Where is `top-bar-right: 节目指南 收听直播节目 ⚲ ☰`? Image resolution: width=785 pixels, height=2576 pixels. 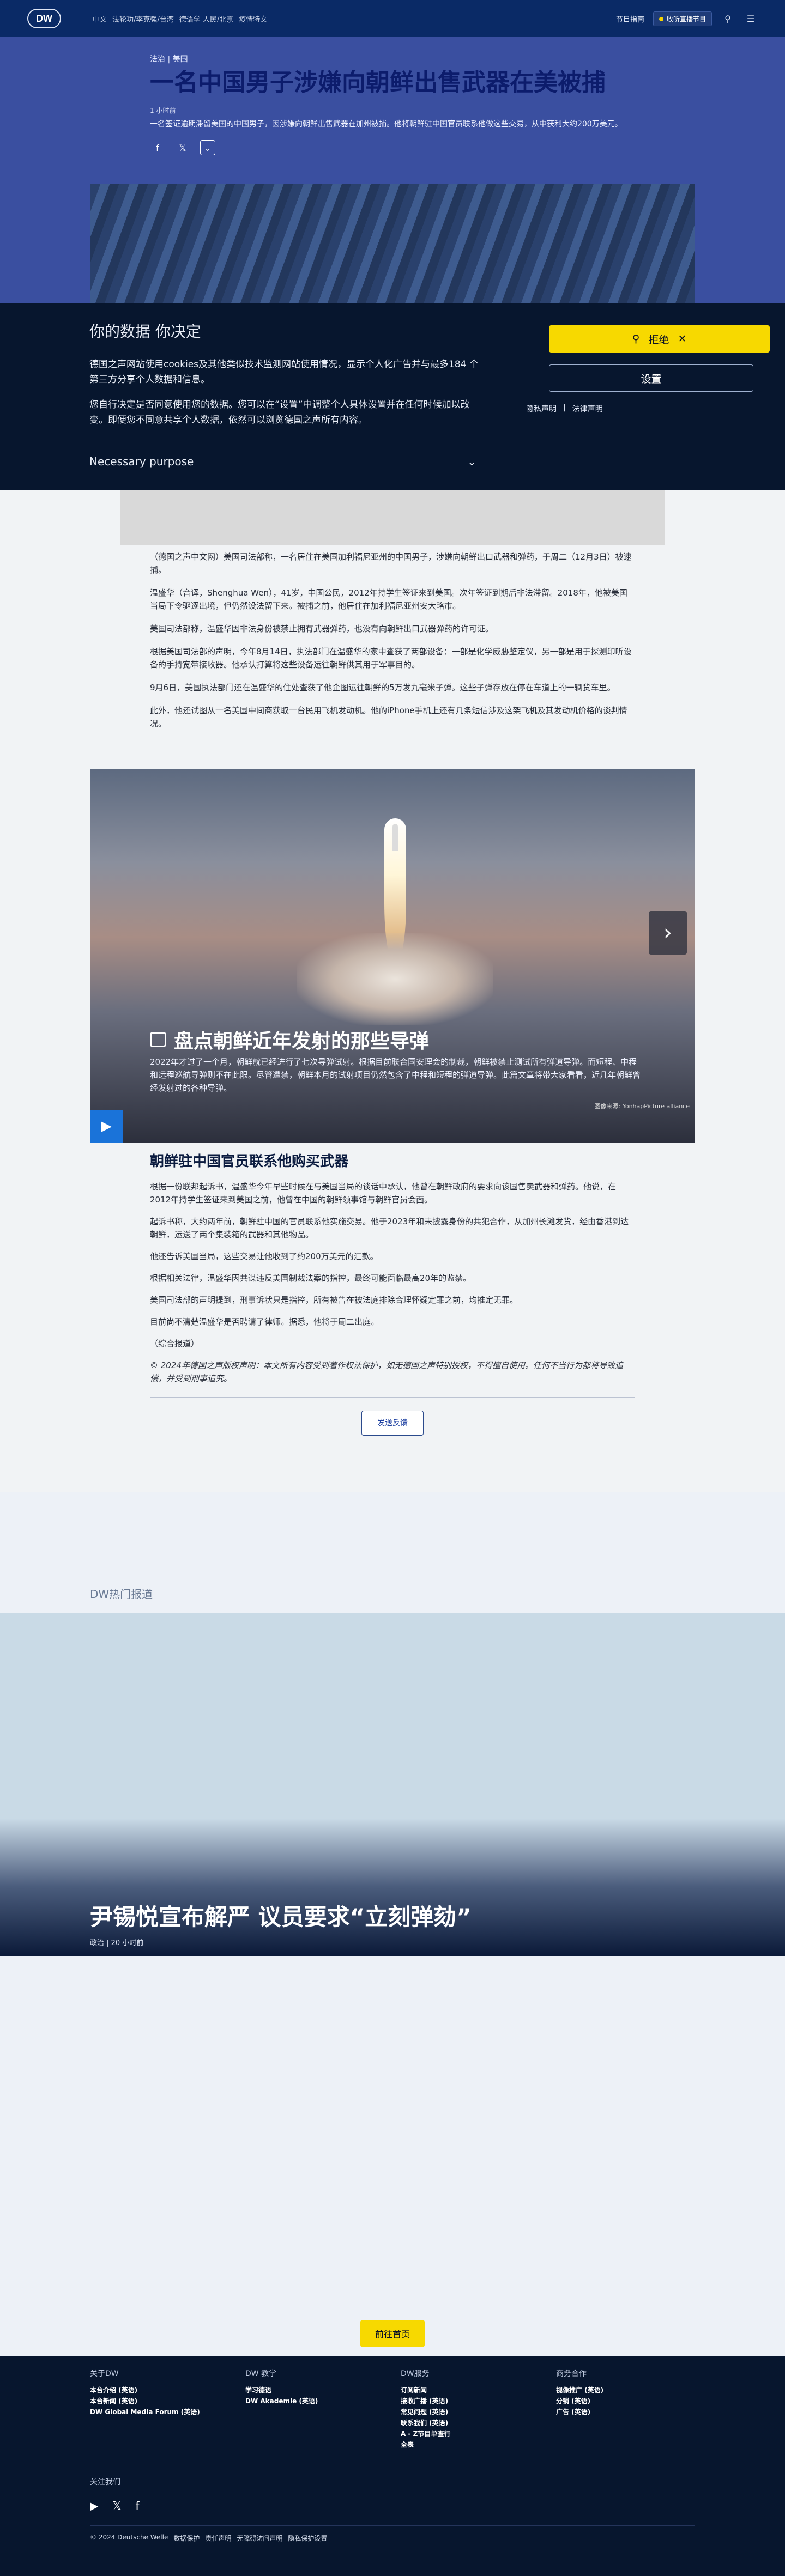
top-bar-right: 节目指南 收听直播节目 ⚲ ☰ is located at coordinates (687, 18).